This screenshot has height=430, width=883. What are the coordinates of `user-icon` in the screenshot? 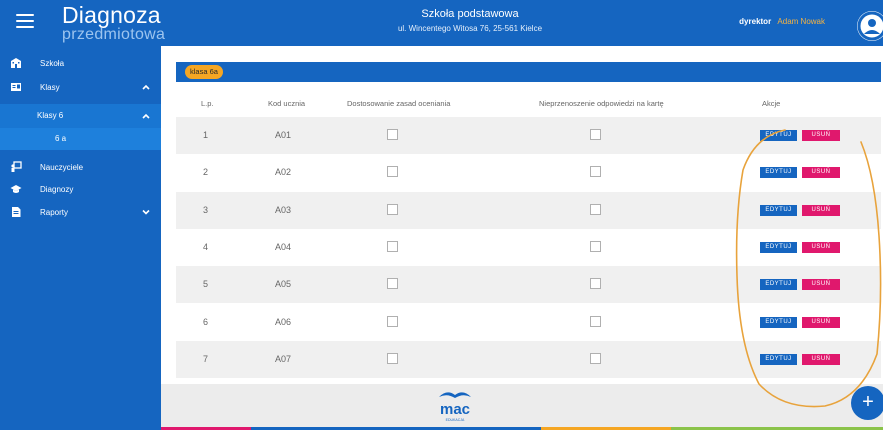 It's located at (870, 26).